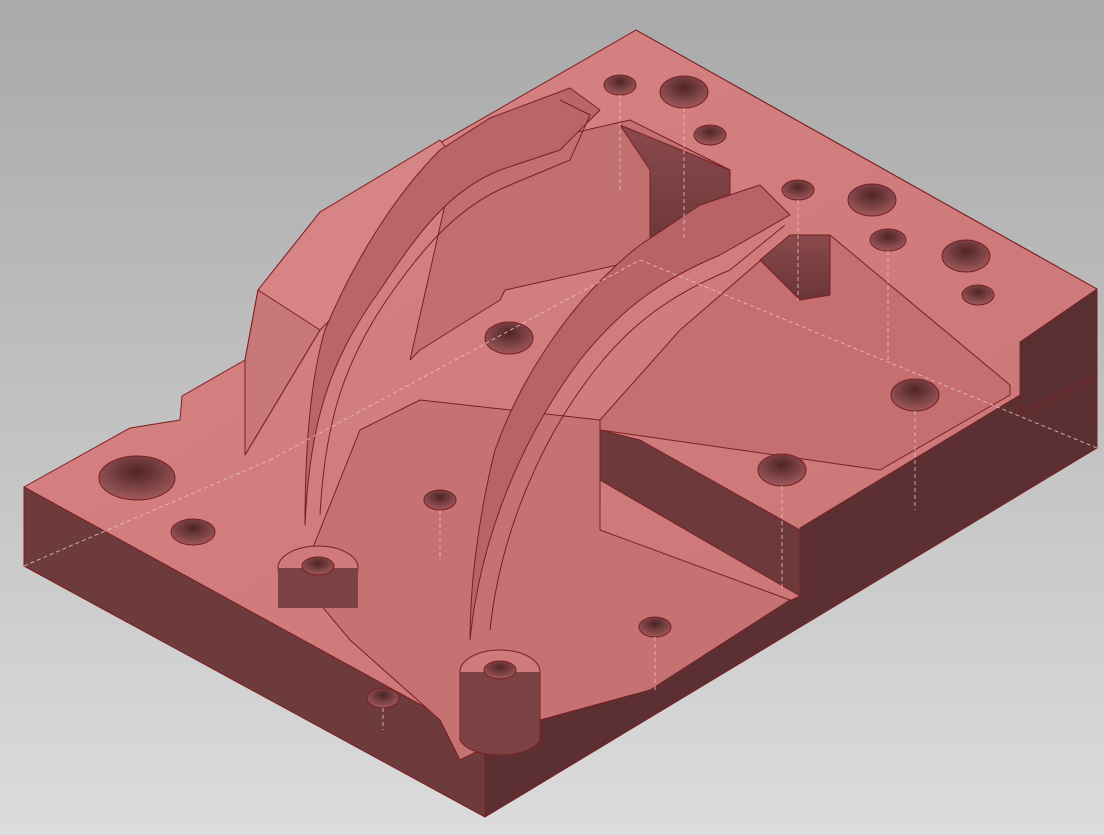  I want to click on boss-right, so click(500, 702).